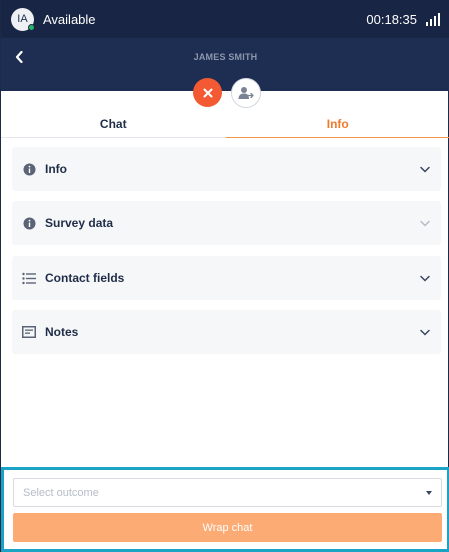 The width and height of the screenshot is (449, 552). Describe the element at coordinates (226, 223) in the screenshot. I see `section-survey-data: Survey data` at that location.